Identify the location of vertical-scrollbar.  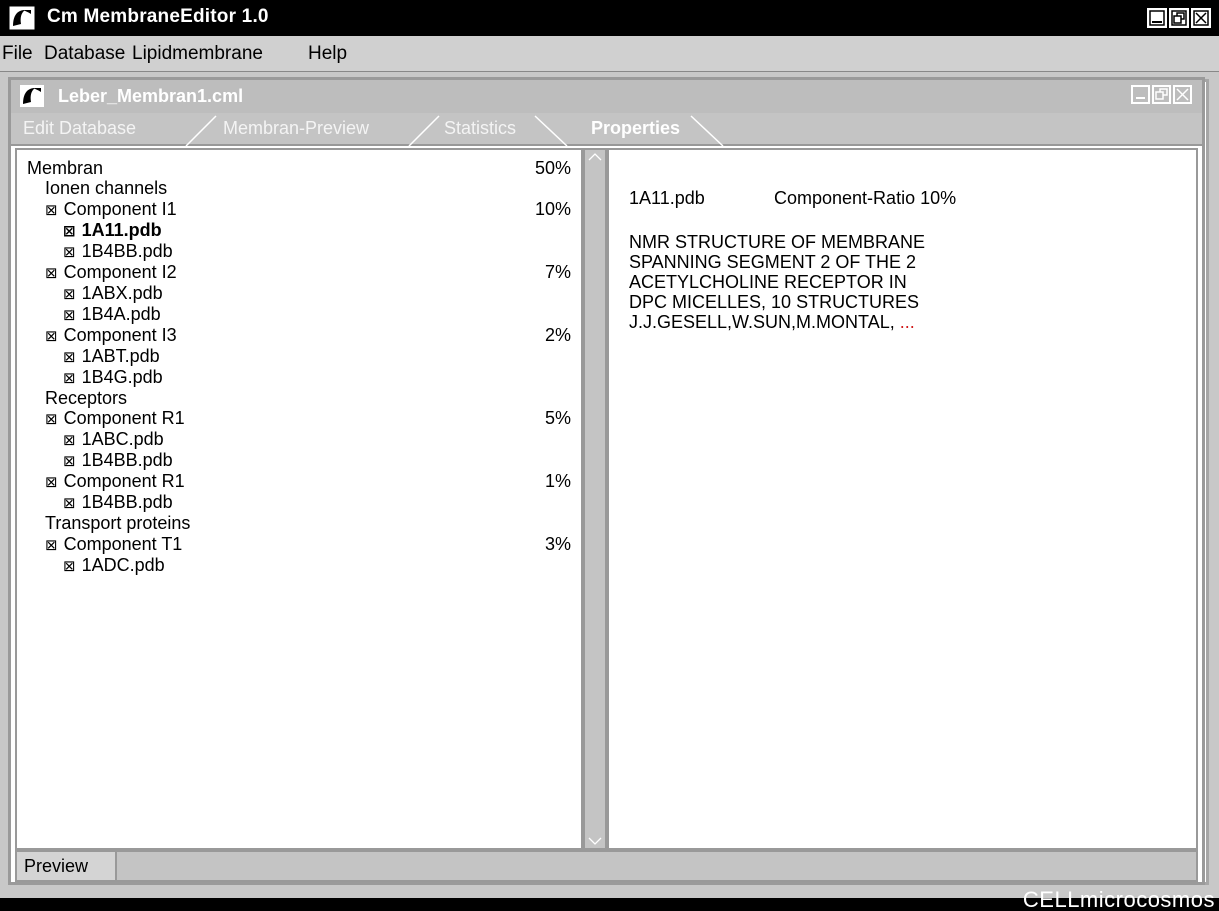
(595, 499).